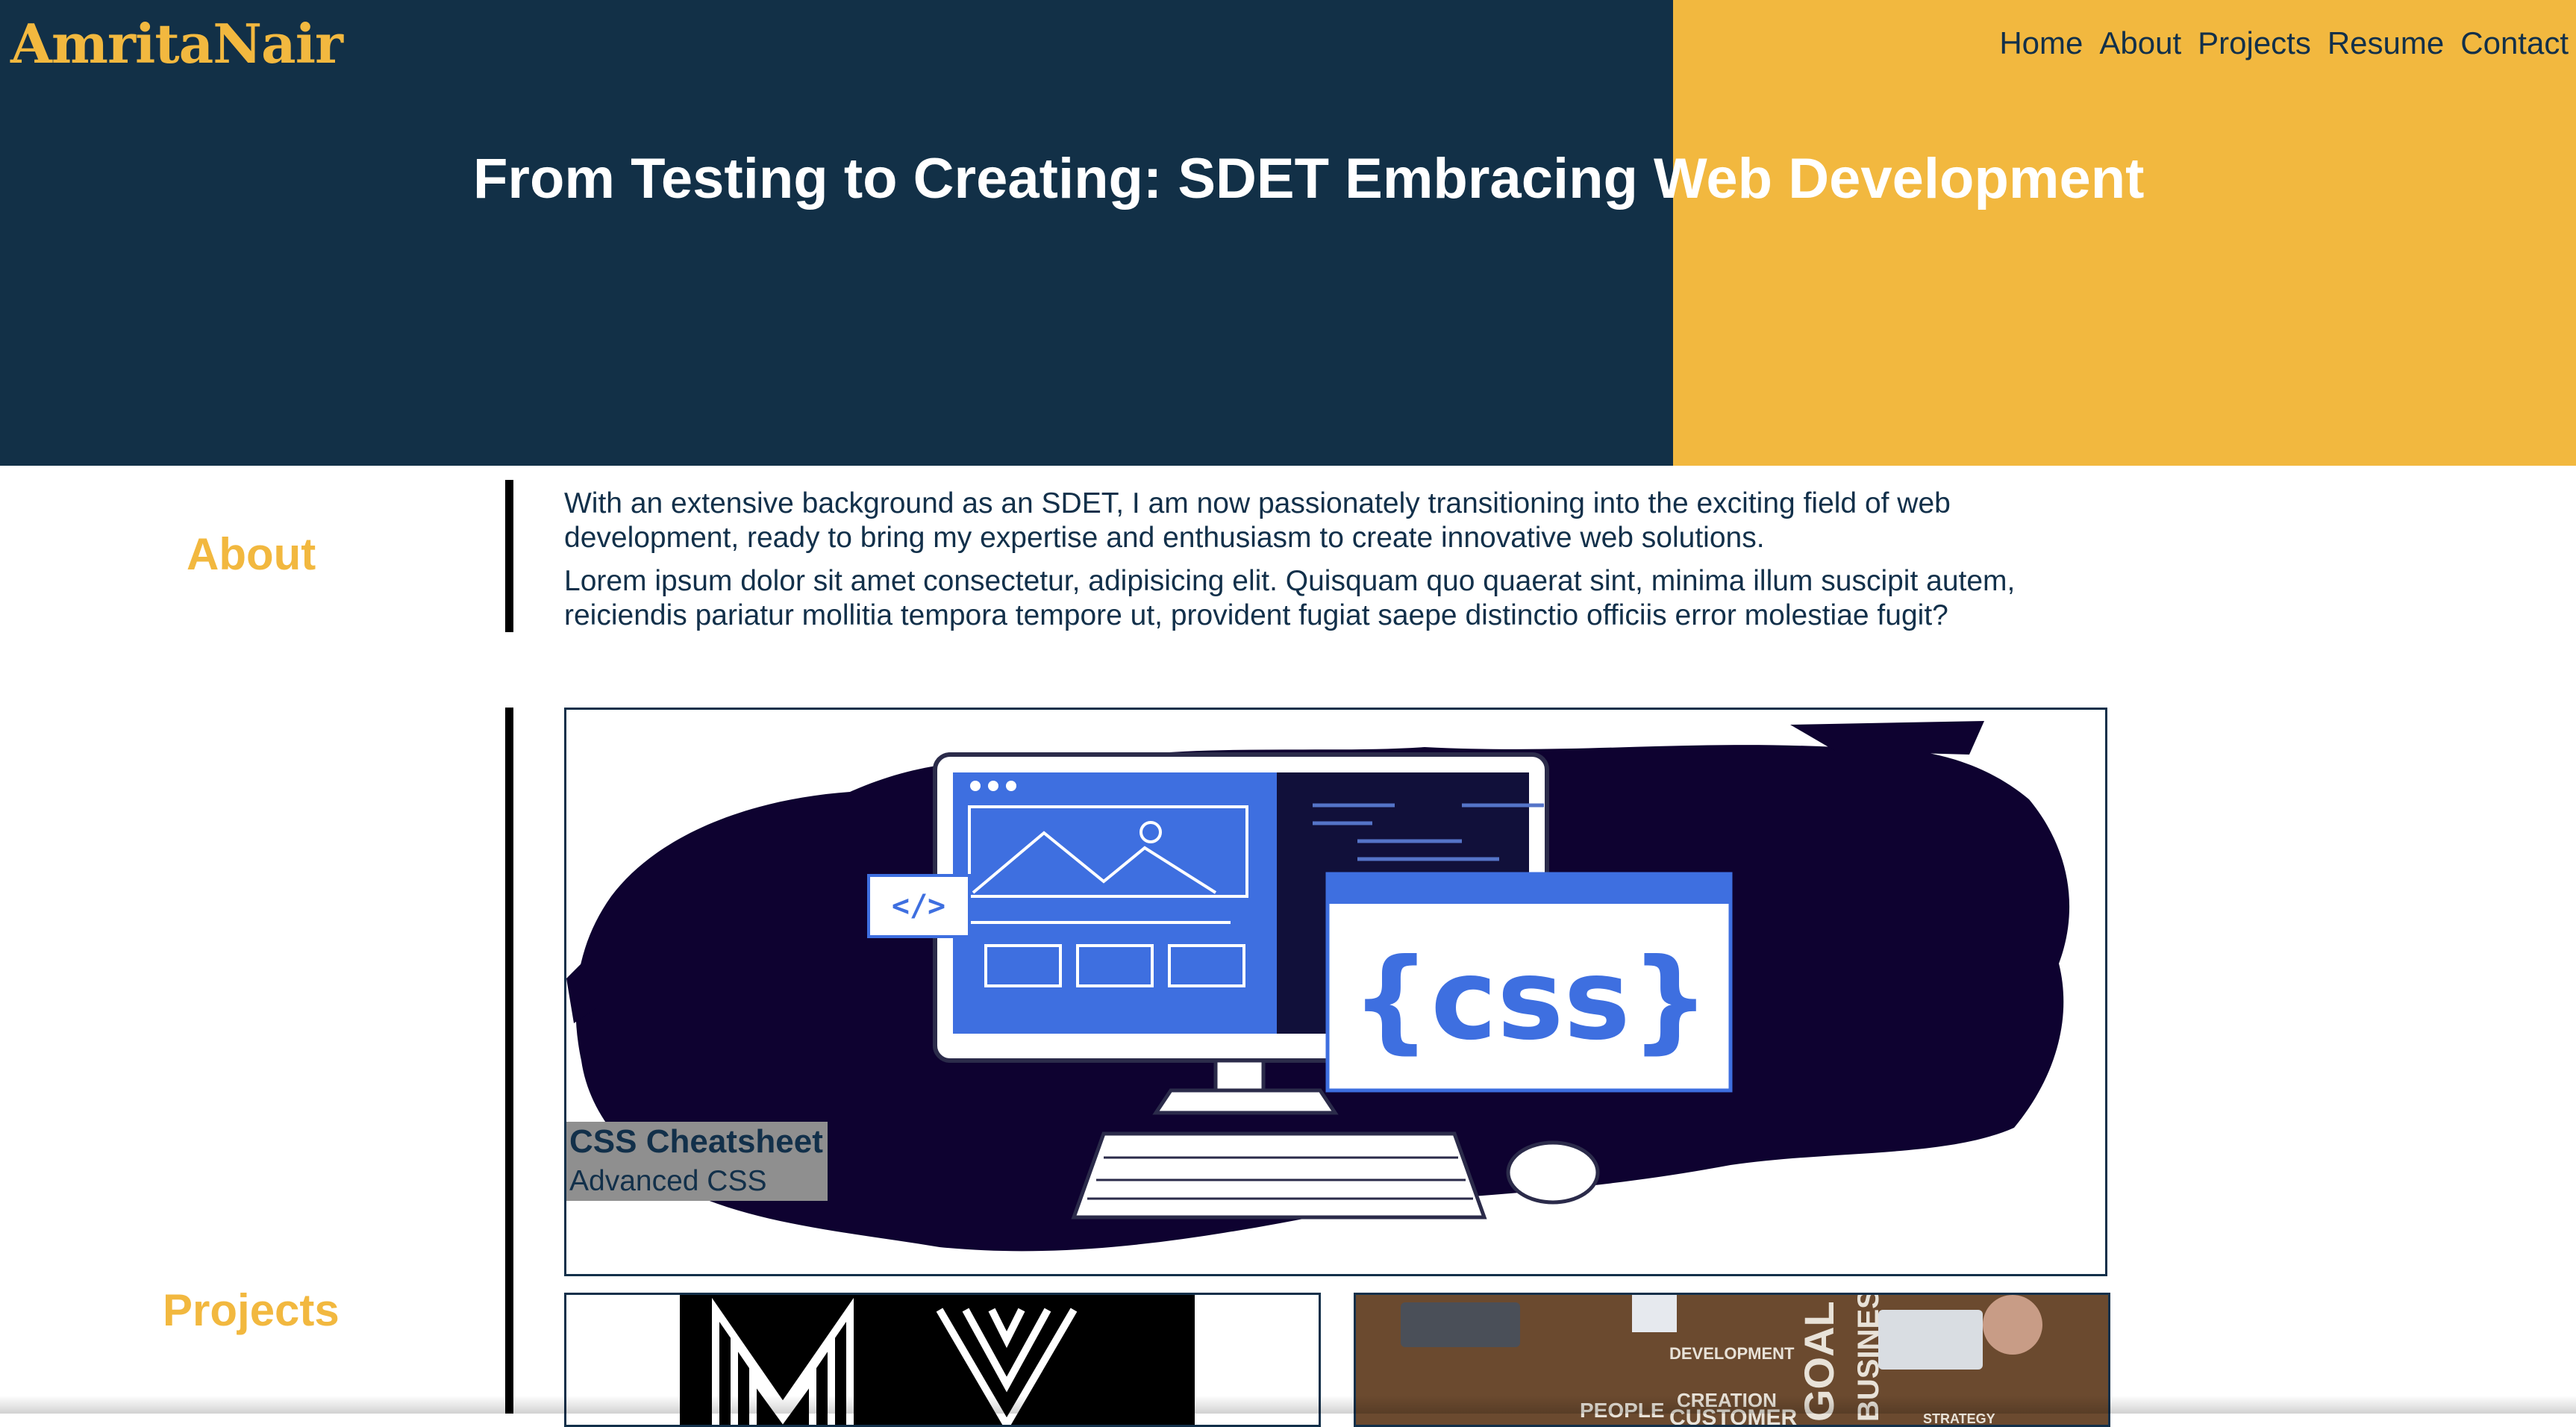  I want to click on bottom-shadow, so click(1288, 1405).